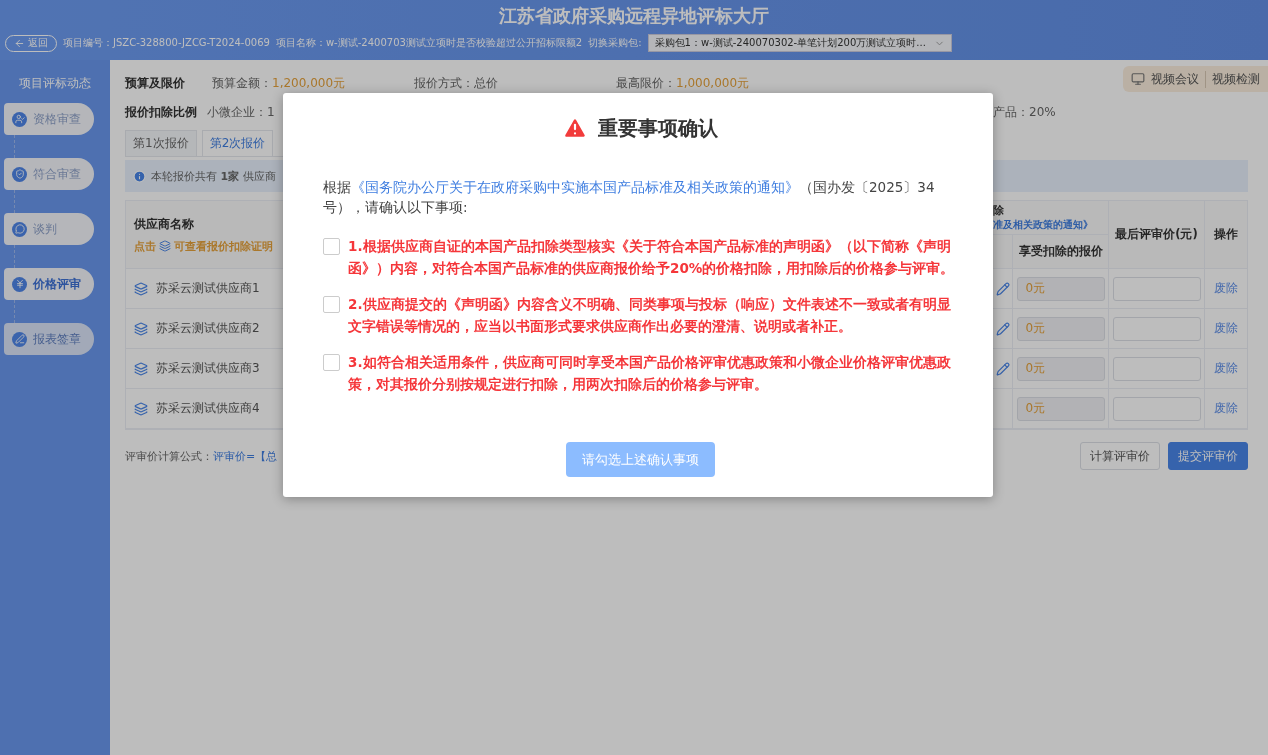 This screenshot has height=755, width=1268. What do you see at coordinates (49, 119) in the screenshot?
I see `sidebar-item: 资格审查` at bounding box center [49, 119].